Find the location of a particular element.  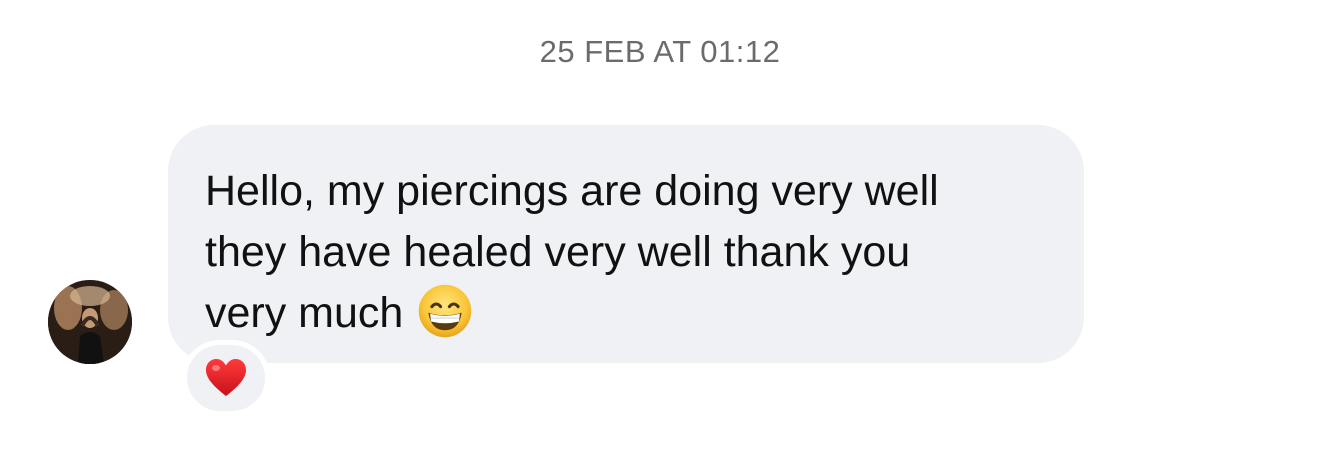

avatar-photo-icon is located at coordinates (90, 322).